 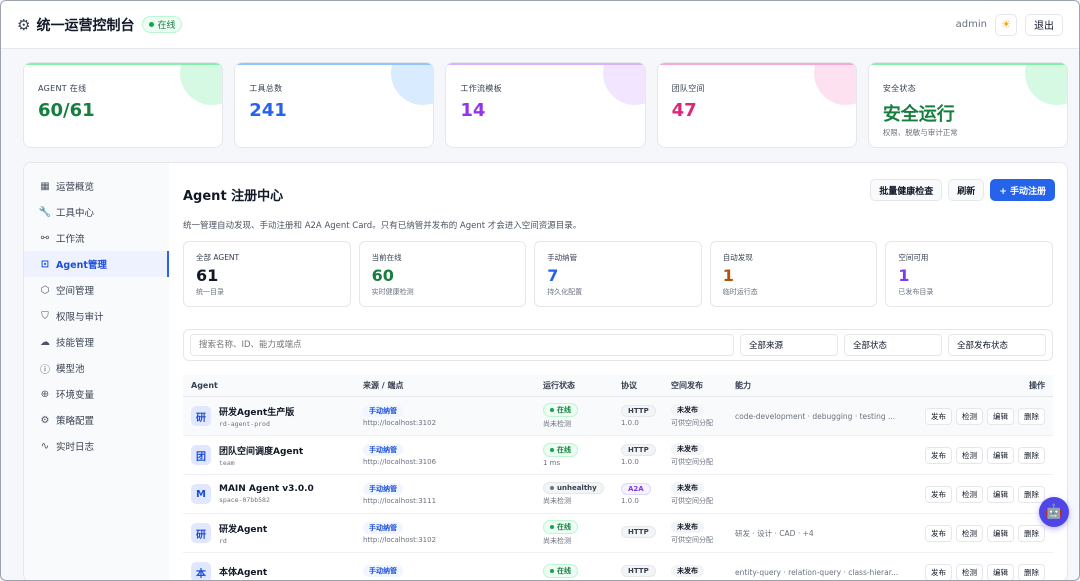 I want to click on top-bar: ⚙ 统一运营控制台 在线 admin ☀ 退出, so click(x=540, y=25).